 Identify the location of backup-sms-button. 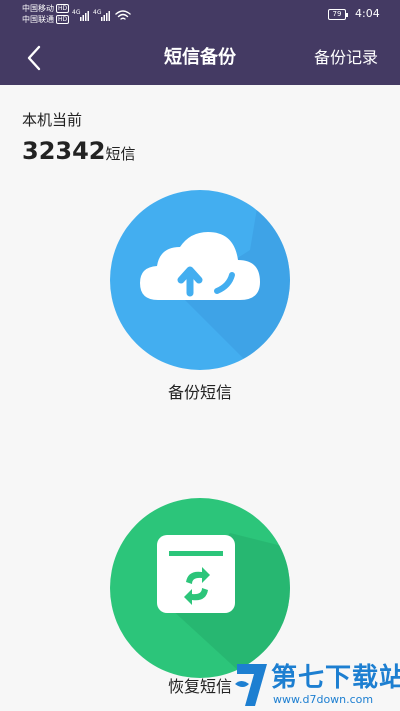
(200, 280).